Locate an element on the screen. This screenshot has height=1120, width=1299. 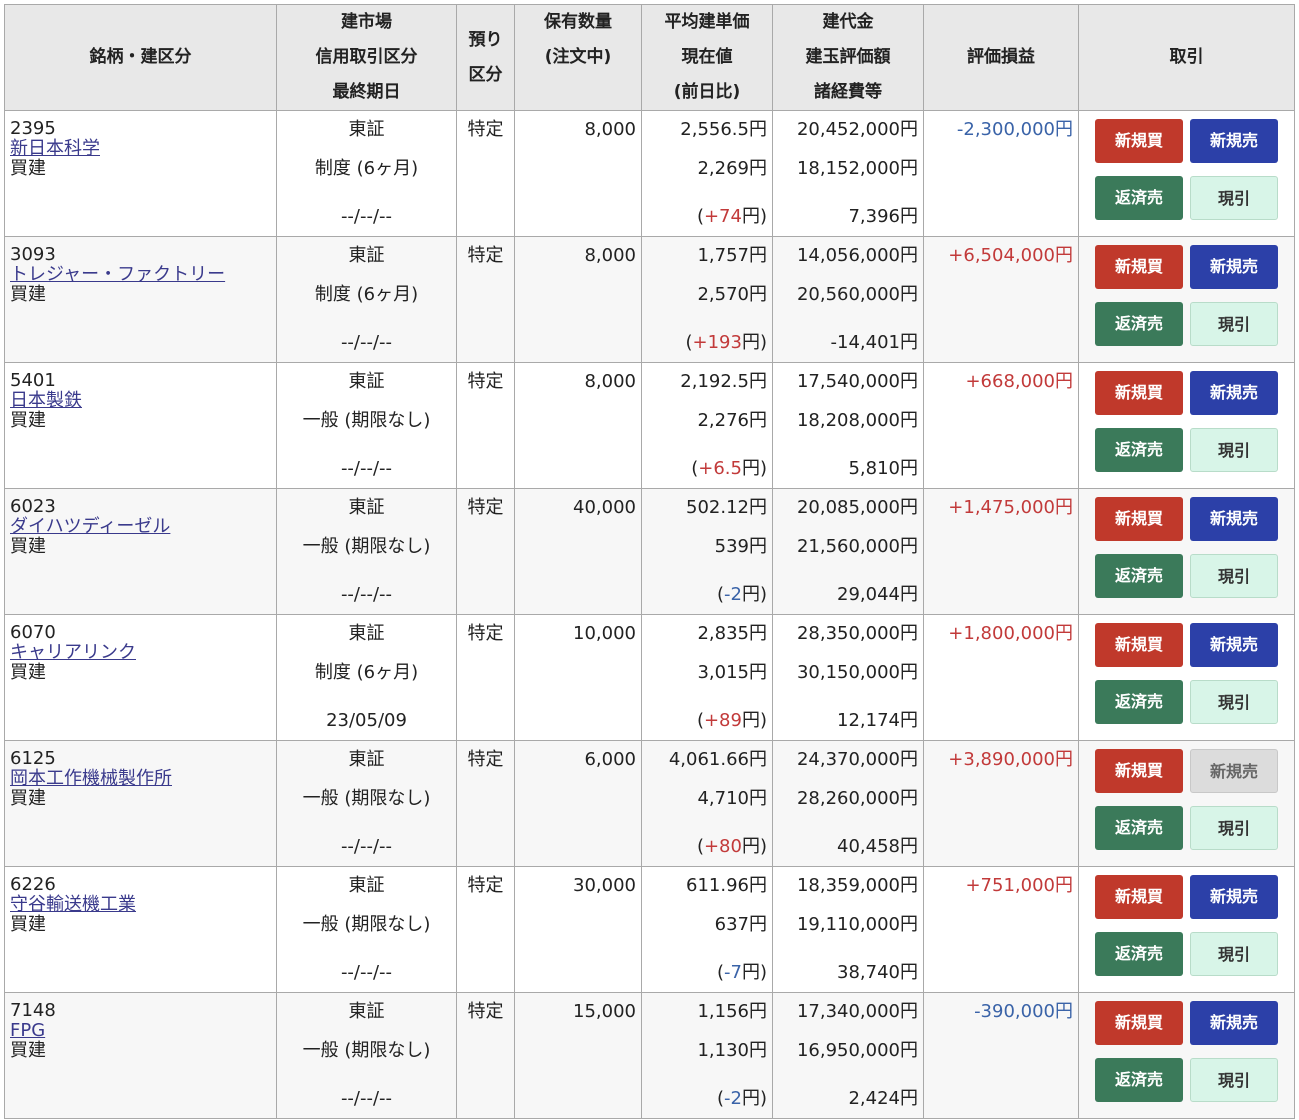
pl-cell: +751,000円 is located at coordinates (1001, 929).